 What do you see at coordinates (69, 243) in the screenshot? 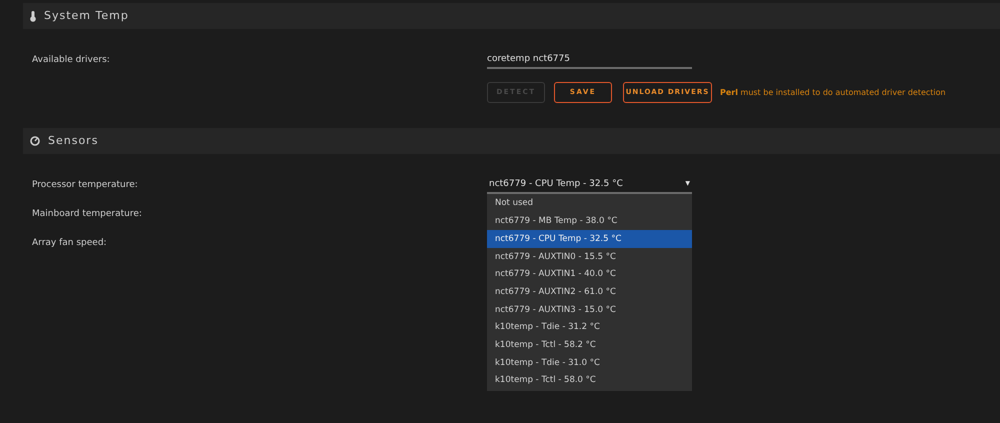
I see `field-label: Array fan speed:` at bounding box center [69, 243].